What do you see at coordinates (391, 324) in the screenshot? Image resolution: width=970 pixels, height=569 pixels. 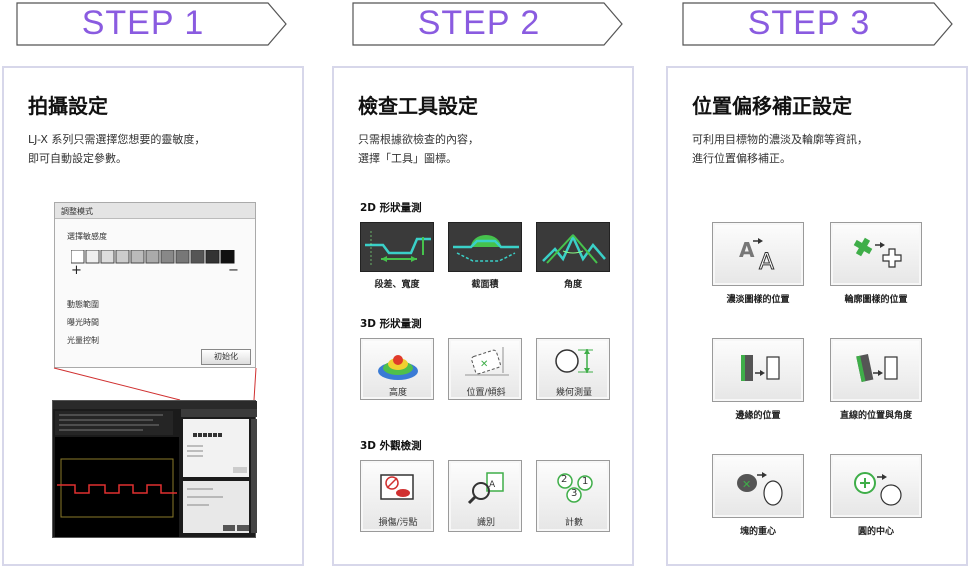 I see `section-3d-label: 3D 形狀量測` at bounding box center [391, 324].